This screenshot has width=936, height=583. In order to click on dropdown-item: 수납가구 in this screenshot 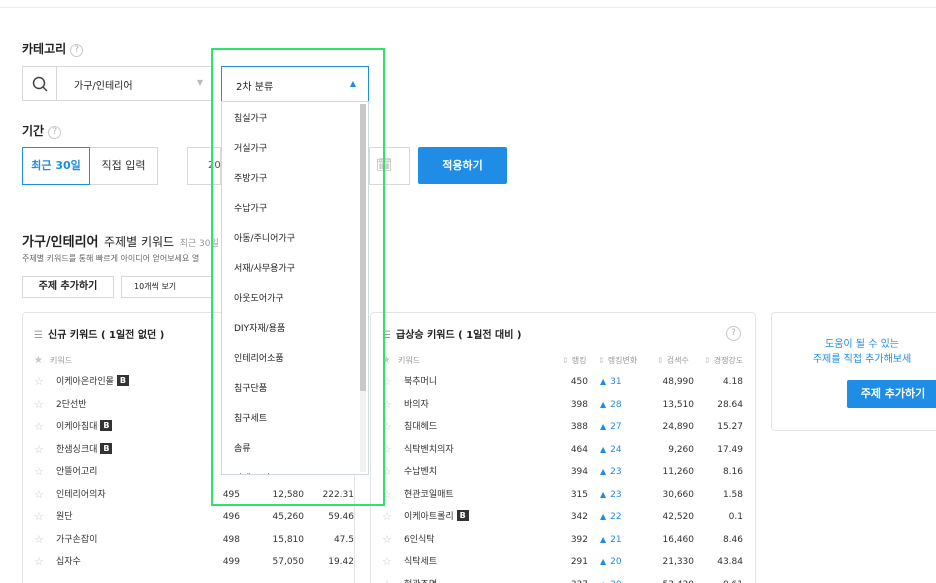, I will do `click(250, 209)`.